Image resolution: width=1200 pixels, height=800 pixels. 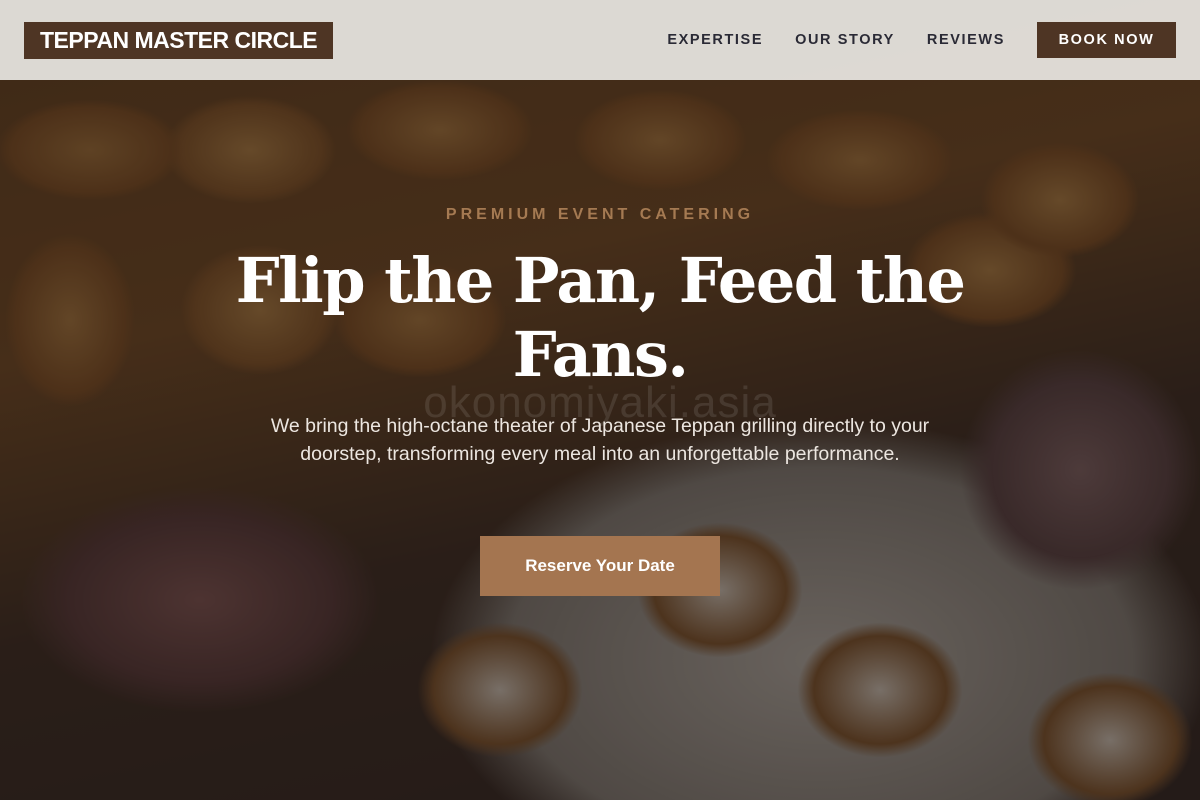 I want to click on hero-eyebrow: PREMIUM EVENT CATERING, so click(x=600, y=214).